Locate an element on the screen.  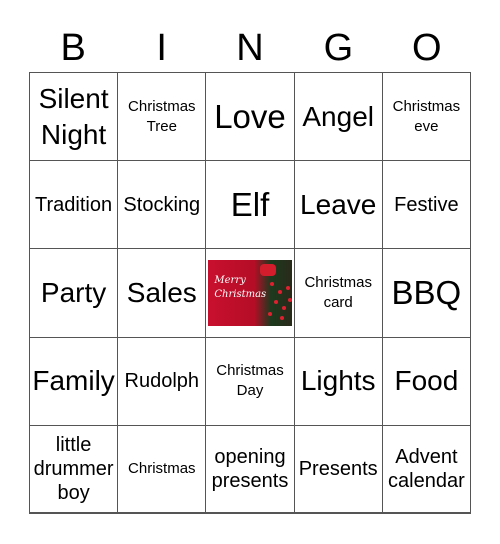
cell-text: Presents is located at coordinates (338, 468).